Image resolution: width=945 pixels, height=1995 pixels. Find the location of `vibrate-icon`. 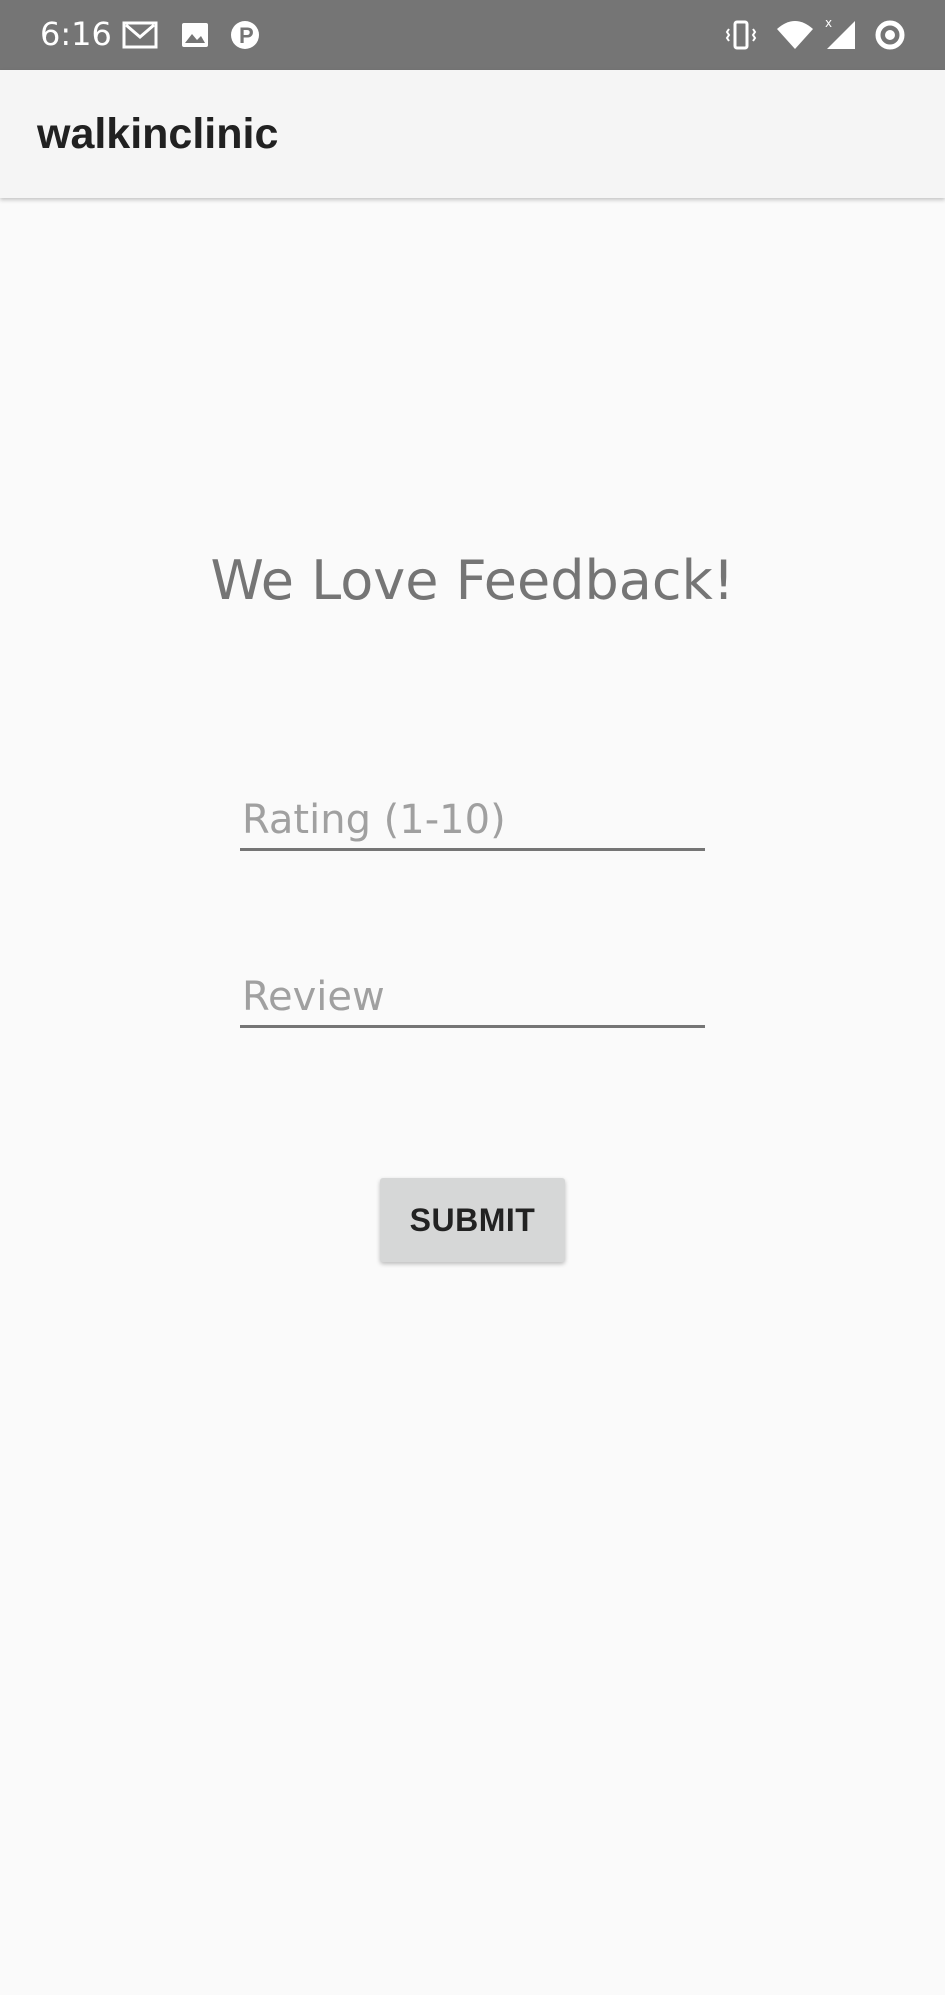

vibrate-icon is located at coordinates (741, 35).